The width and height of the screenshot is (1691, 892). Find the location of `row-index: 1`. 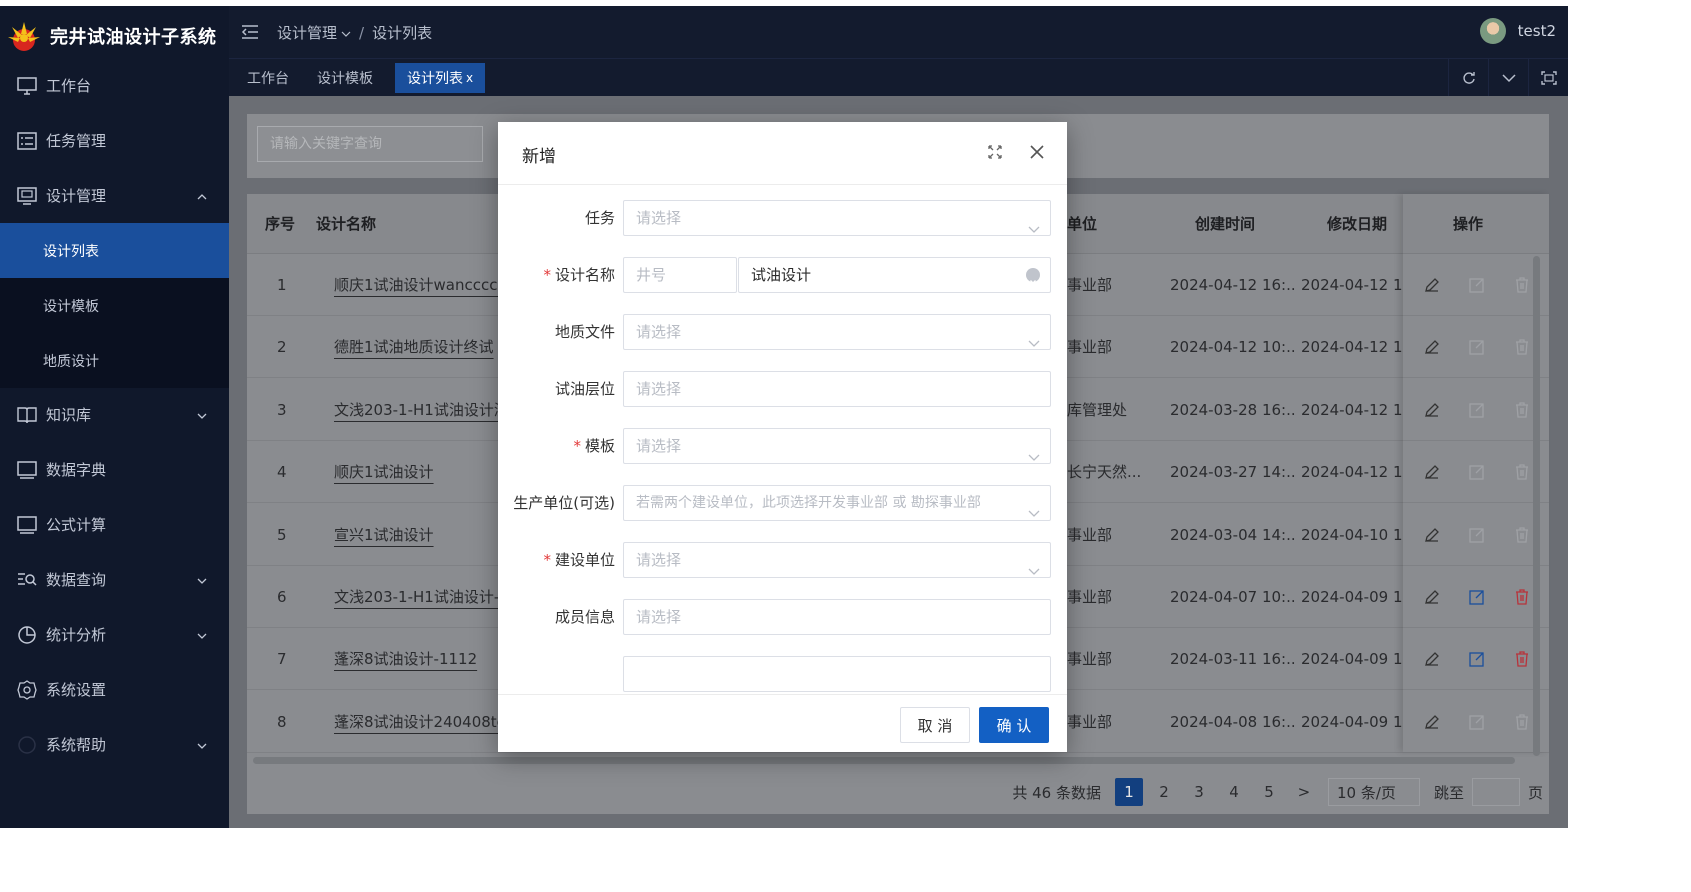

row-index: 1 is located at coordinates (282, 285).